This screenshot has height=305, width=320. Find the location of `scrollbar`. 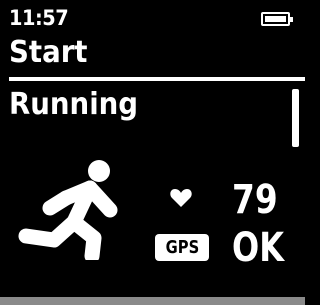

scrollbar is located at coordinates (295, 118).